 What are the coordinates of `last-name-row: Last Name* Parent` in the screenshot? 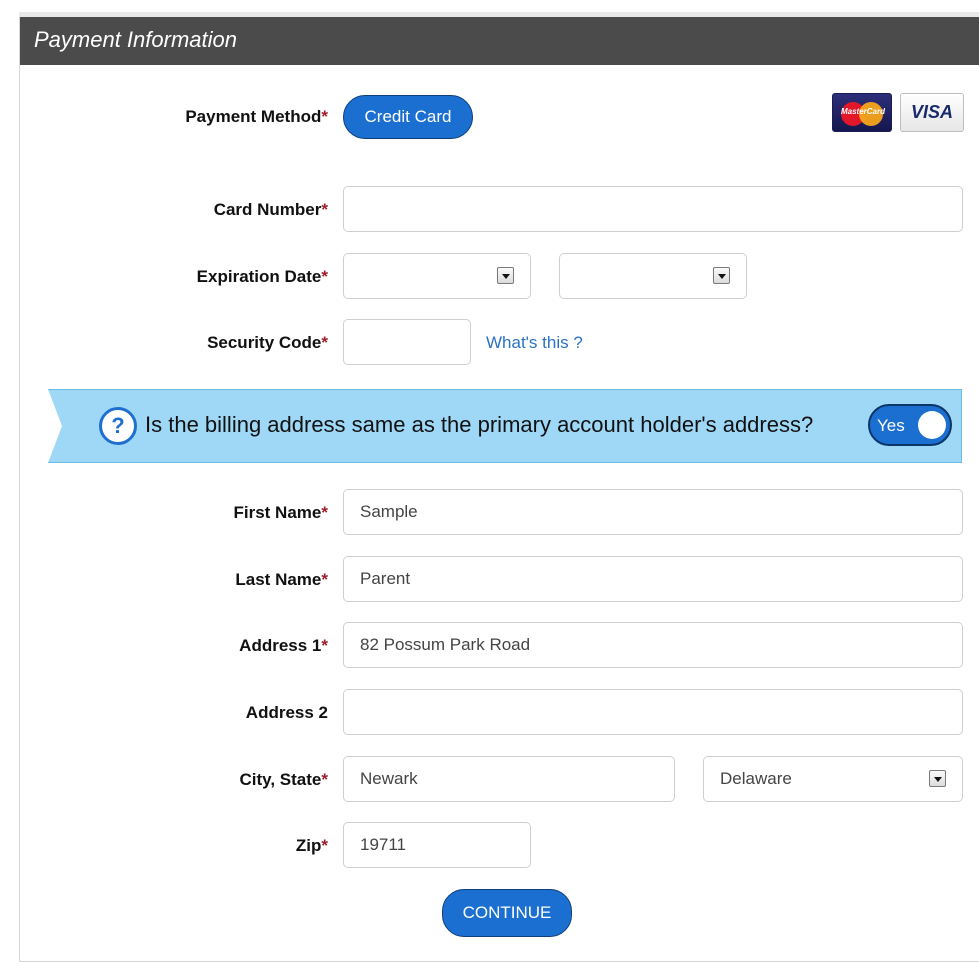 It's located at (499, 580).